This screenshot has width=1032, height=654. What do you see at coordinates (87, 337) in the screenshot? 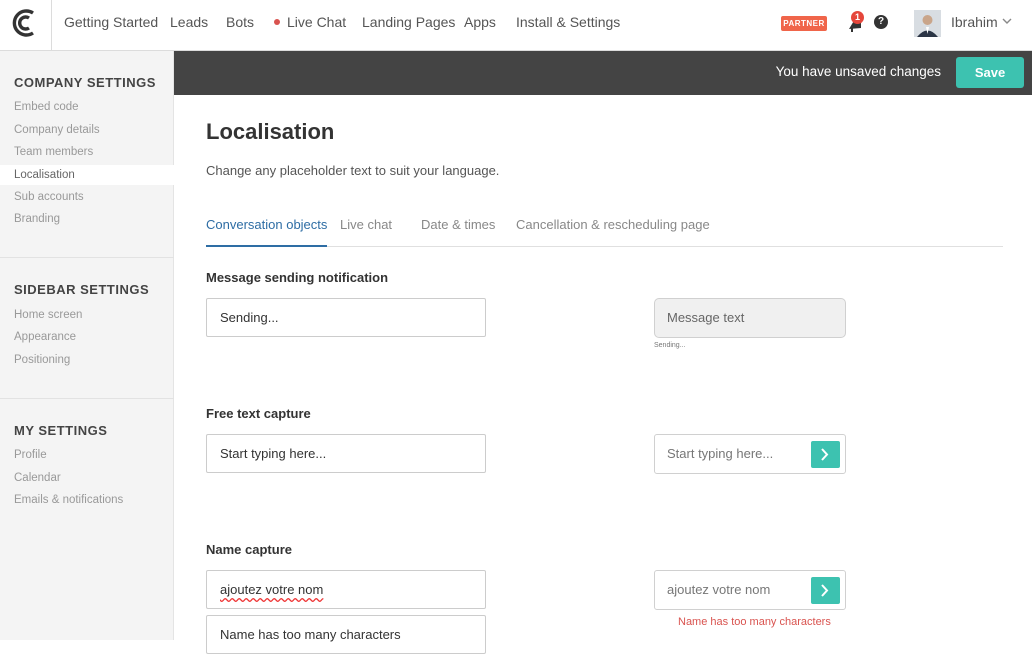
I see `sidebar-item-appearance: Appearance` at bounding box center [87, 337].